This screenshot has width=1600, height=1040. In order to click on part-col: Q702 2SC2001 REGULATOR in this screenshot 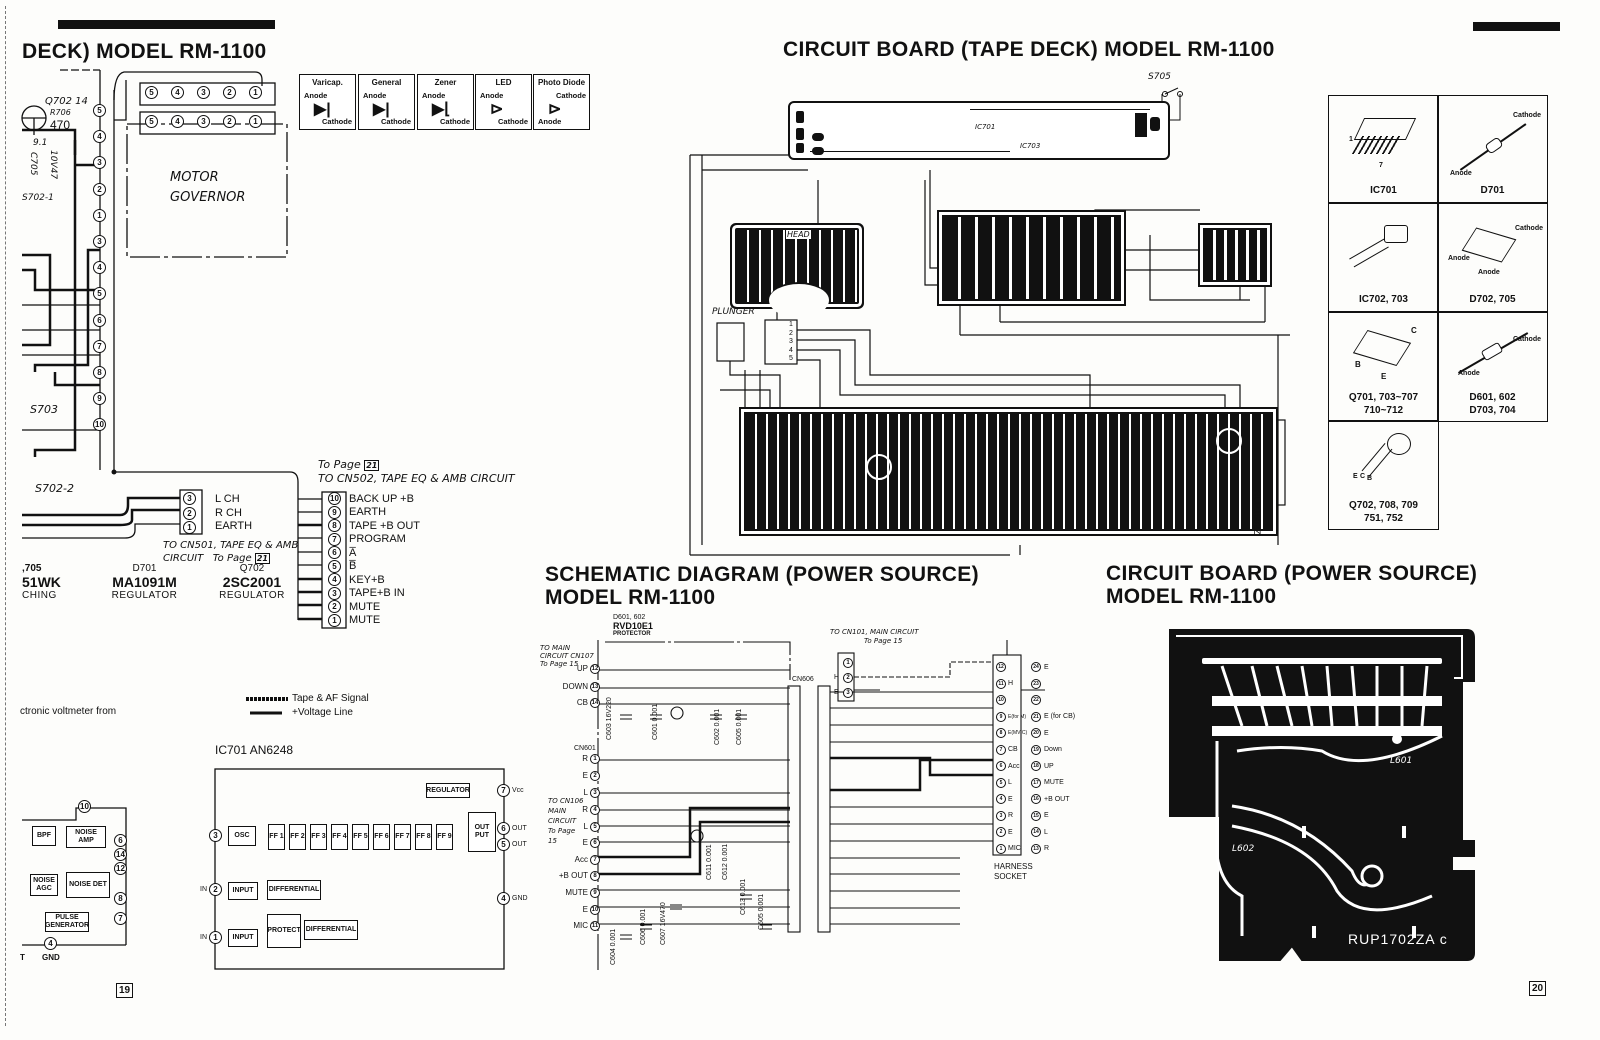, I will do `click(252, 582)`.